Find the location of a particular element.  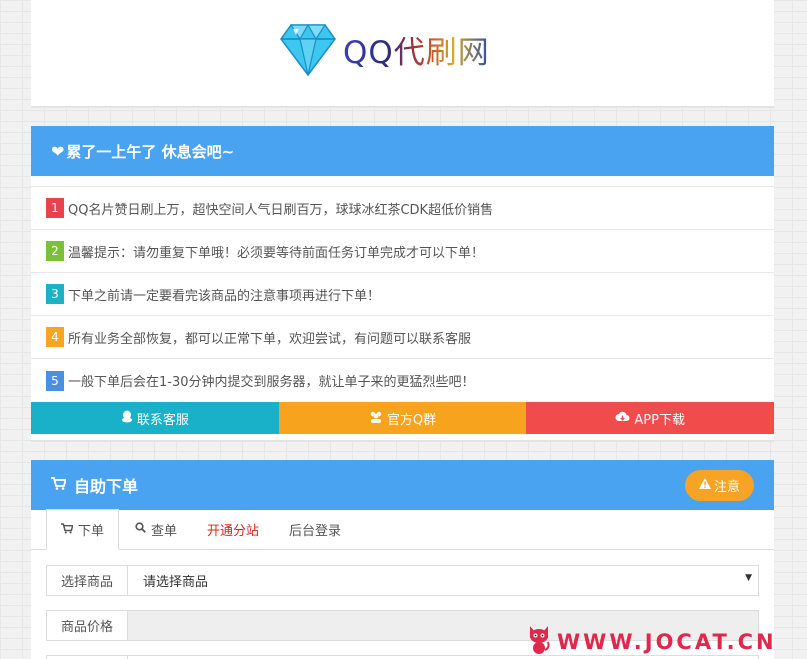

notice-header: ❤ 累了一上午了 休息会吧~ is located at coordinates (402, 151).